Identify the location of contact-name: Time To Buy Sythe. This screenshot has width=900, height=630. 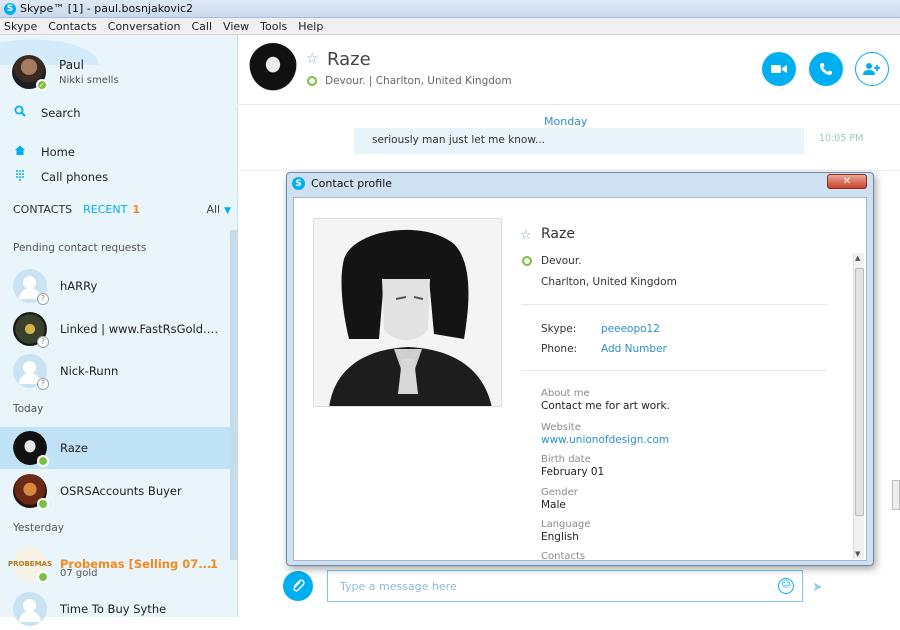
(113, 609).